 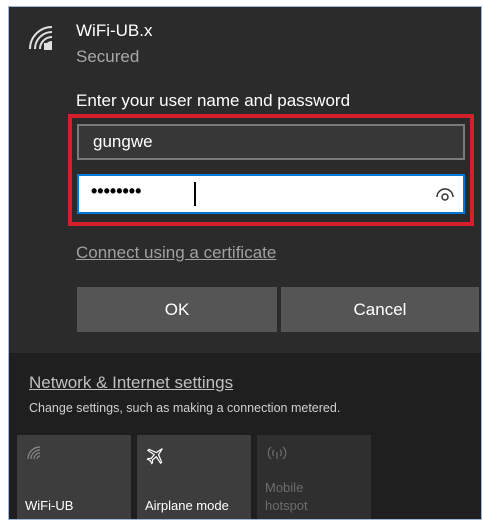 I want to click on tile-hotspot-label-line2: hotspot, so click(x=286, y=505).